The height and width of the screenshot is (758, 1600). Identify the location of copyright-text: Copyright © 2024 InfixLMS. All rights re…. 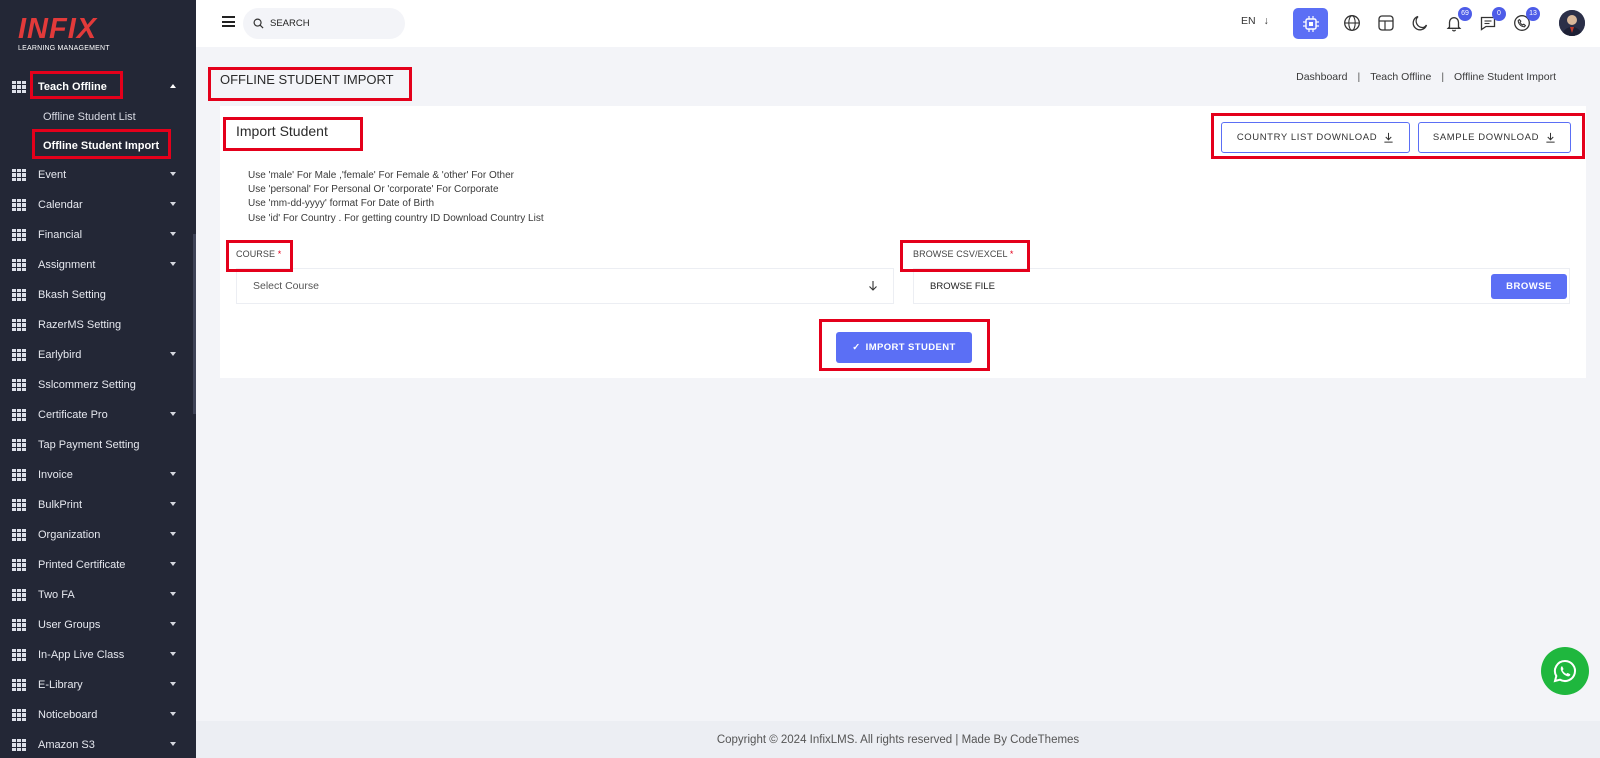
(898, 739).